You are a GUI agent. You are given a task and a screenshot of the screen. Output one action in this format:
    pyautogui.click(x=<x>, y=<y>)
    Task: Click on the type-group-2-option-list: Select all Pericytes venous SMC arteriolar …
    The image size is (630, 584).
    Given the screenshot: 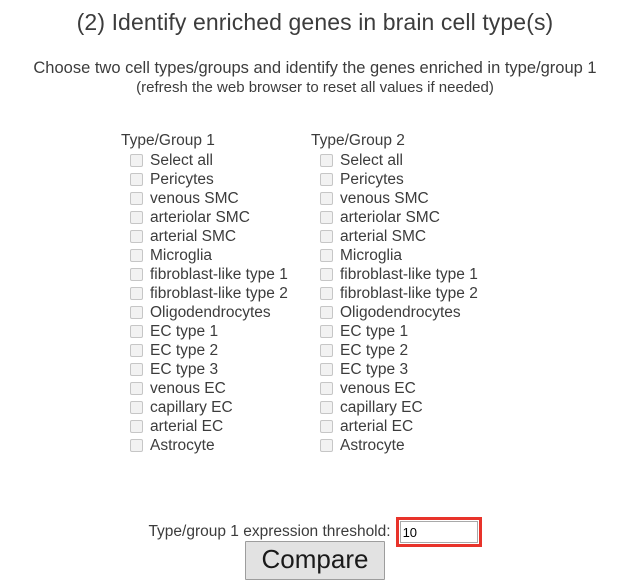 What is the action you would take?
    pyautogui.click(x=394, y=303)
    